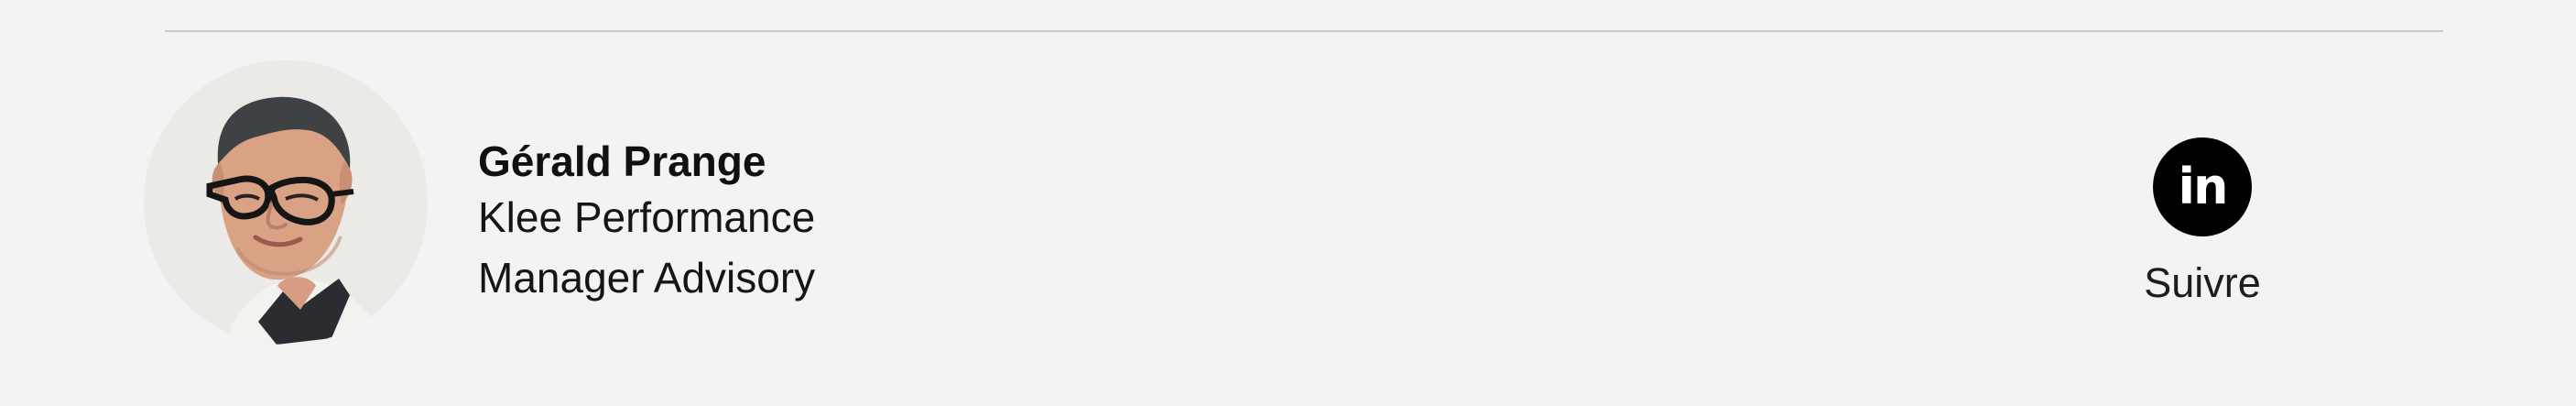  What do you see at coordinates (647, 217) in the screenshot?
I see `author-company: Klee Performance` at bounding box center [647, 217].